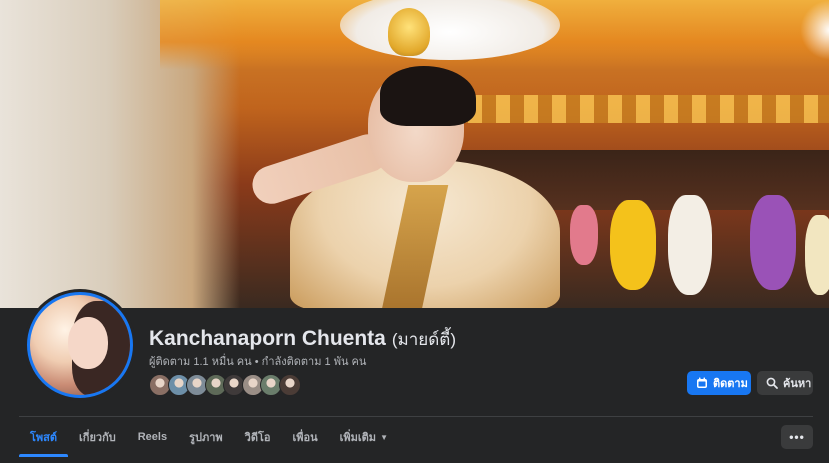 This screenshot has width=829, height=463. What do you see at coordinates (305, 437) in the screenshot?
I see `tab-friends: เพื่อน` at bounding box center [305, 437].